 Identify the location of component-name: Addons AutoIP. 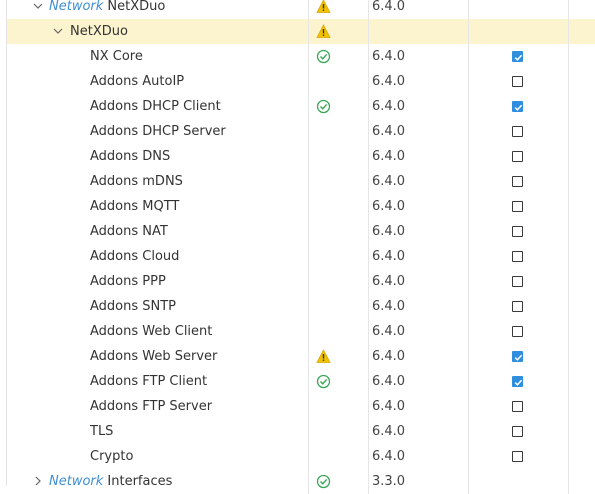
(137, 81).